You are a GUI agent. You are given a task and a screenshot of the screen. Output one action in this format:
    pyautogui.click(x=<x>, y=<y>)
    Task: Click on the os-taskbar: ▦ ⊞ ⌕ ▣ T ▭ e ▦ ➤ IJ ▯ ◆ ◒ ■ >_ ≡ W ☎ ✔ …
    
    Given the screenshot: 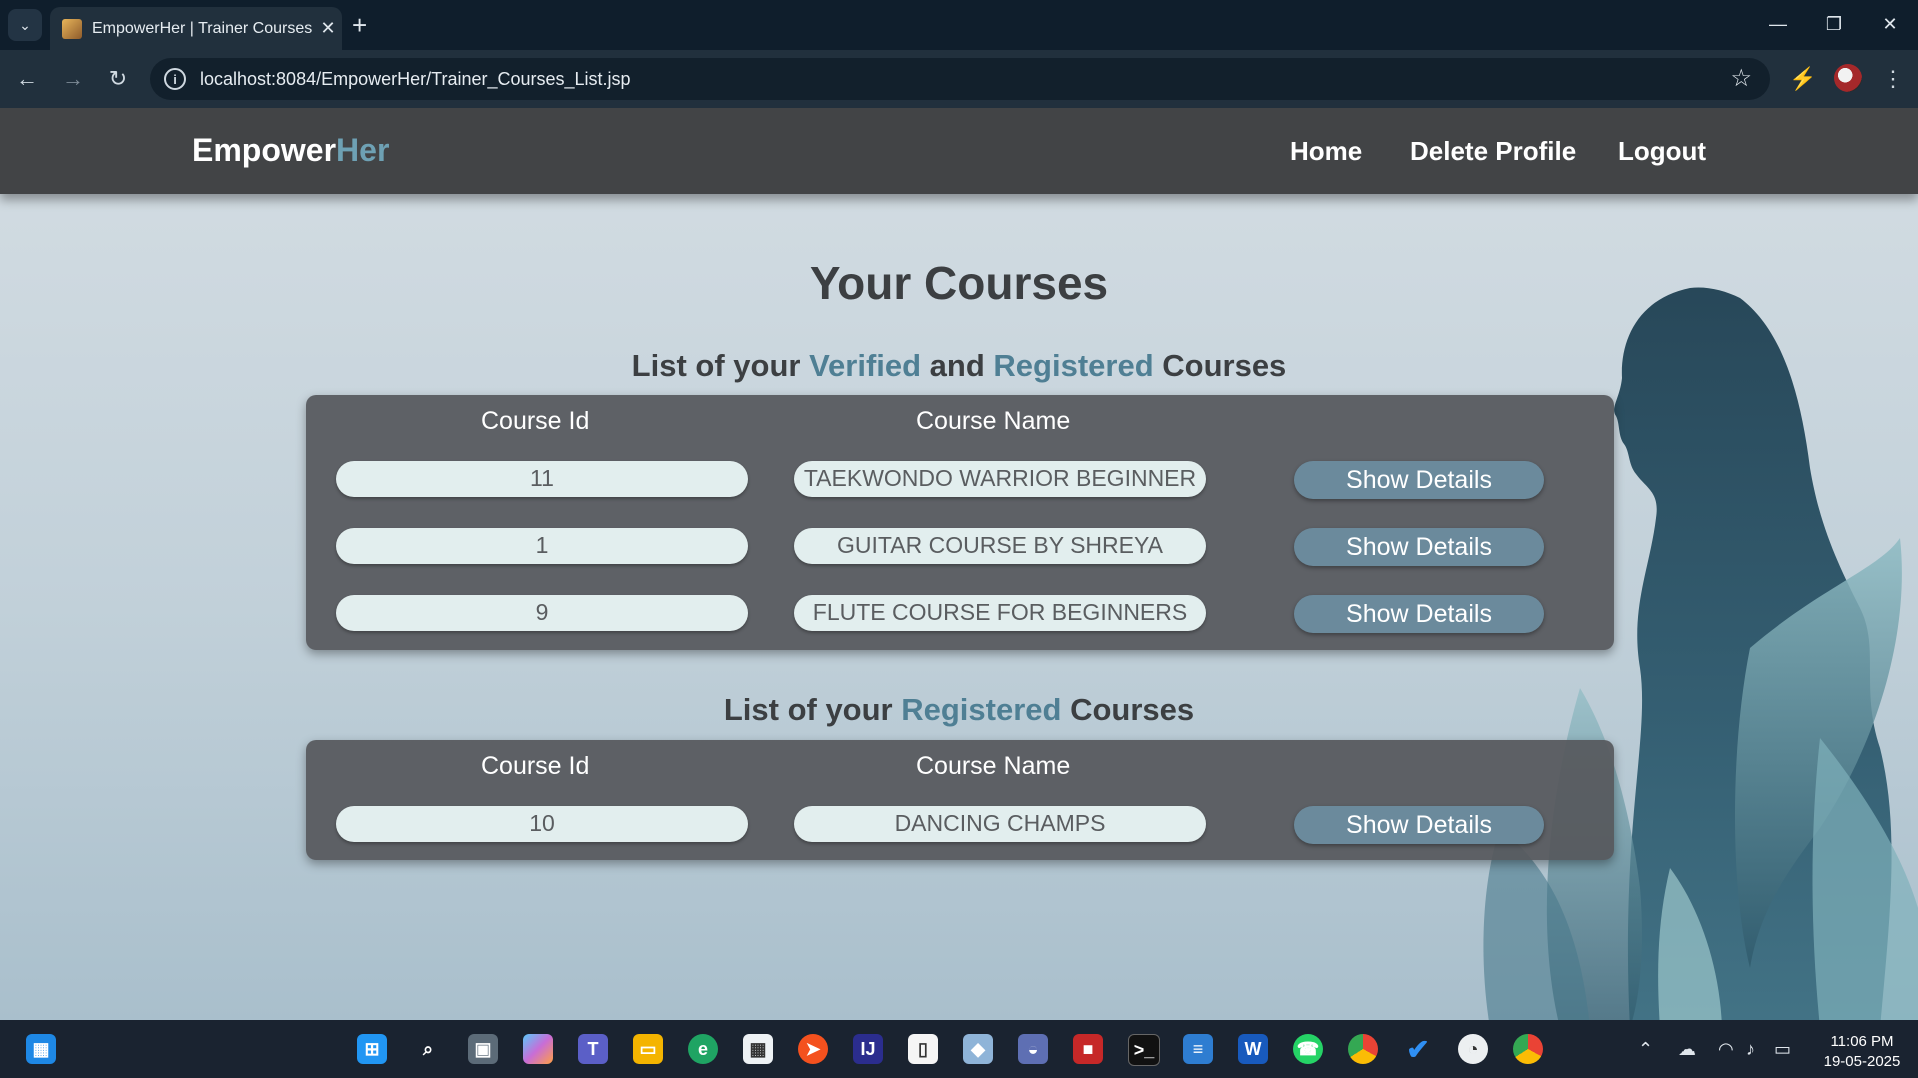 What is the action you would take?
    pyautogui.click(x=959, y=1049)
    